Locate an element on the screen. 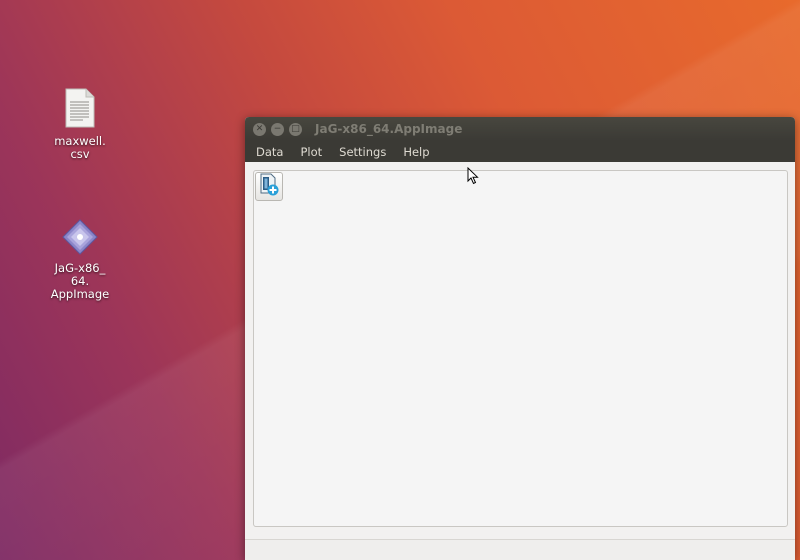 The height and width of the screenshot is (560, 800). minimize-window-button: − is located at coordinates (277, 129).